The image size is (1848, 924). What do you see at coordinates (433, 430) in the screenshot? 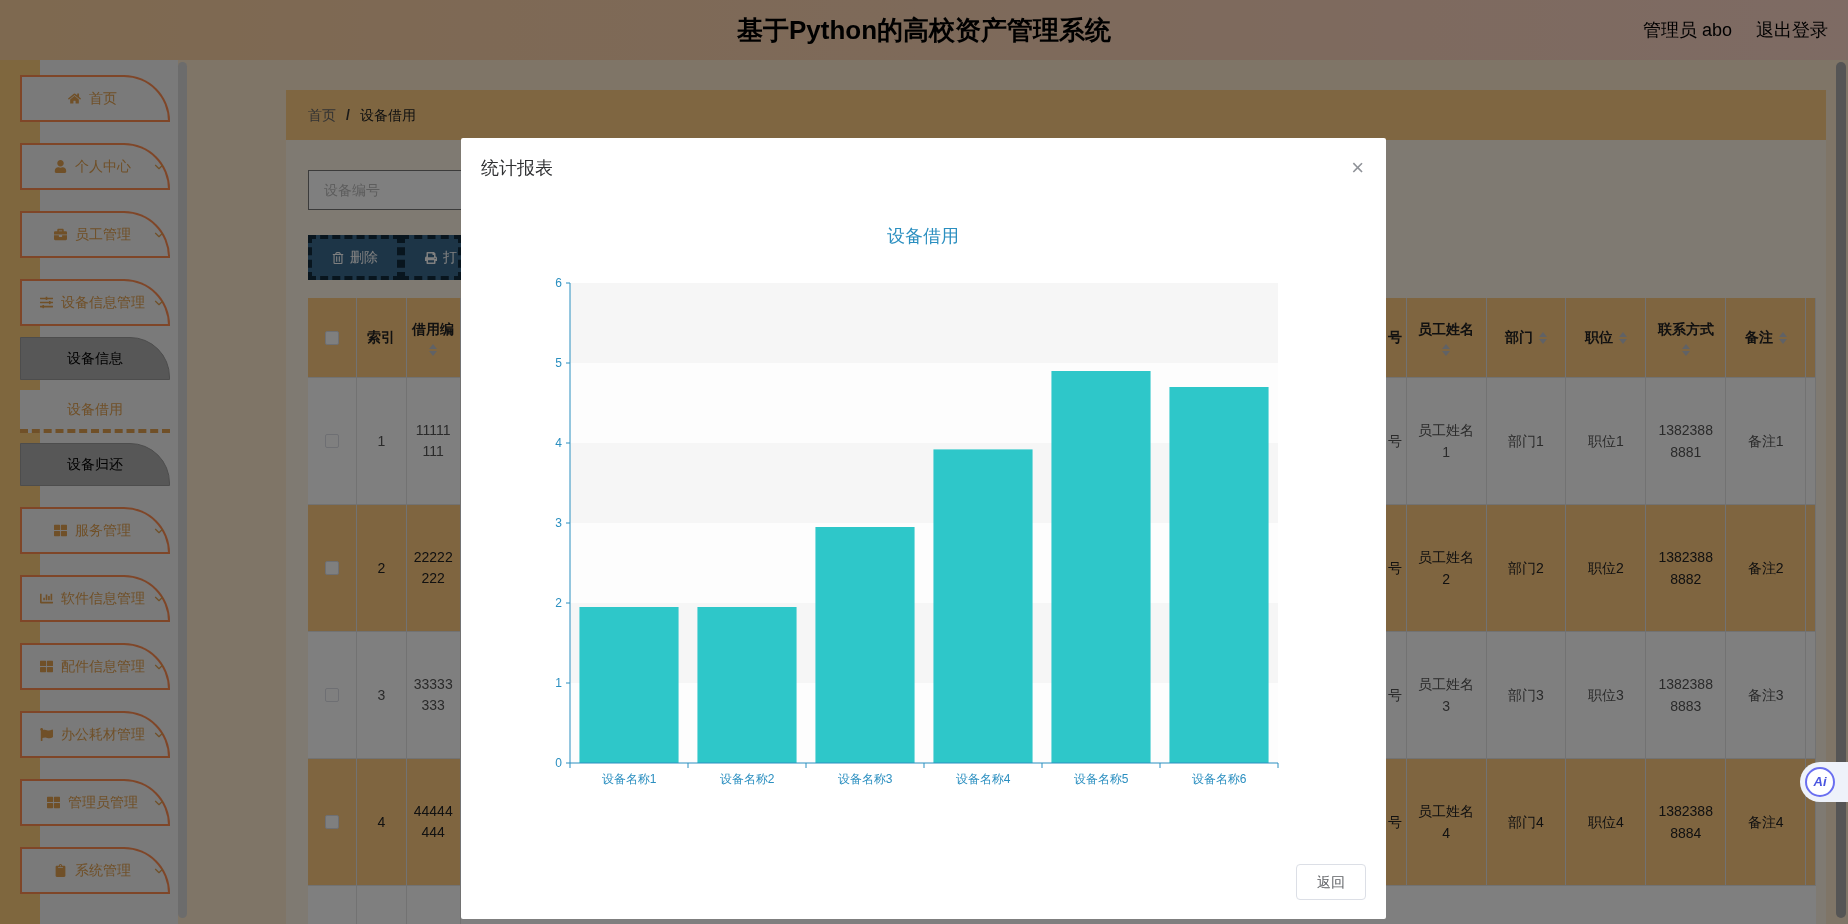
I see `table-cell-text: 11111` at bounding box center [433, 430].